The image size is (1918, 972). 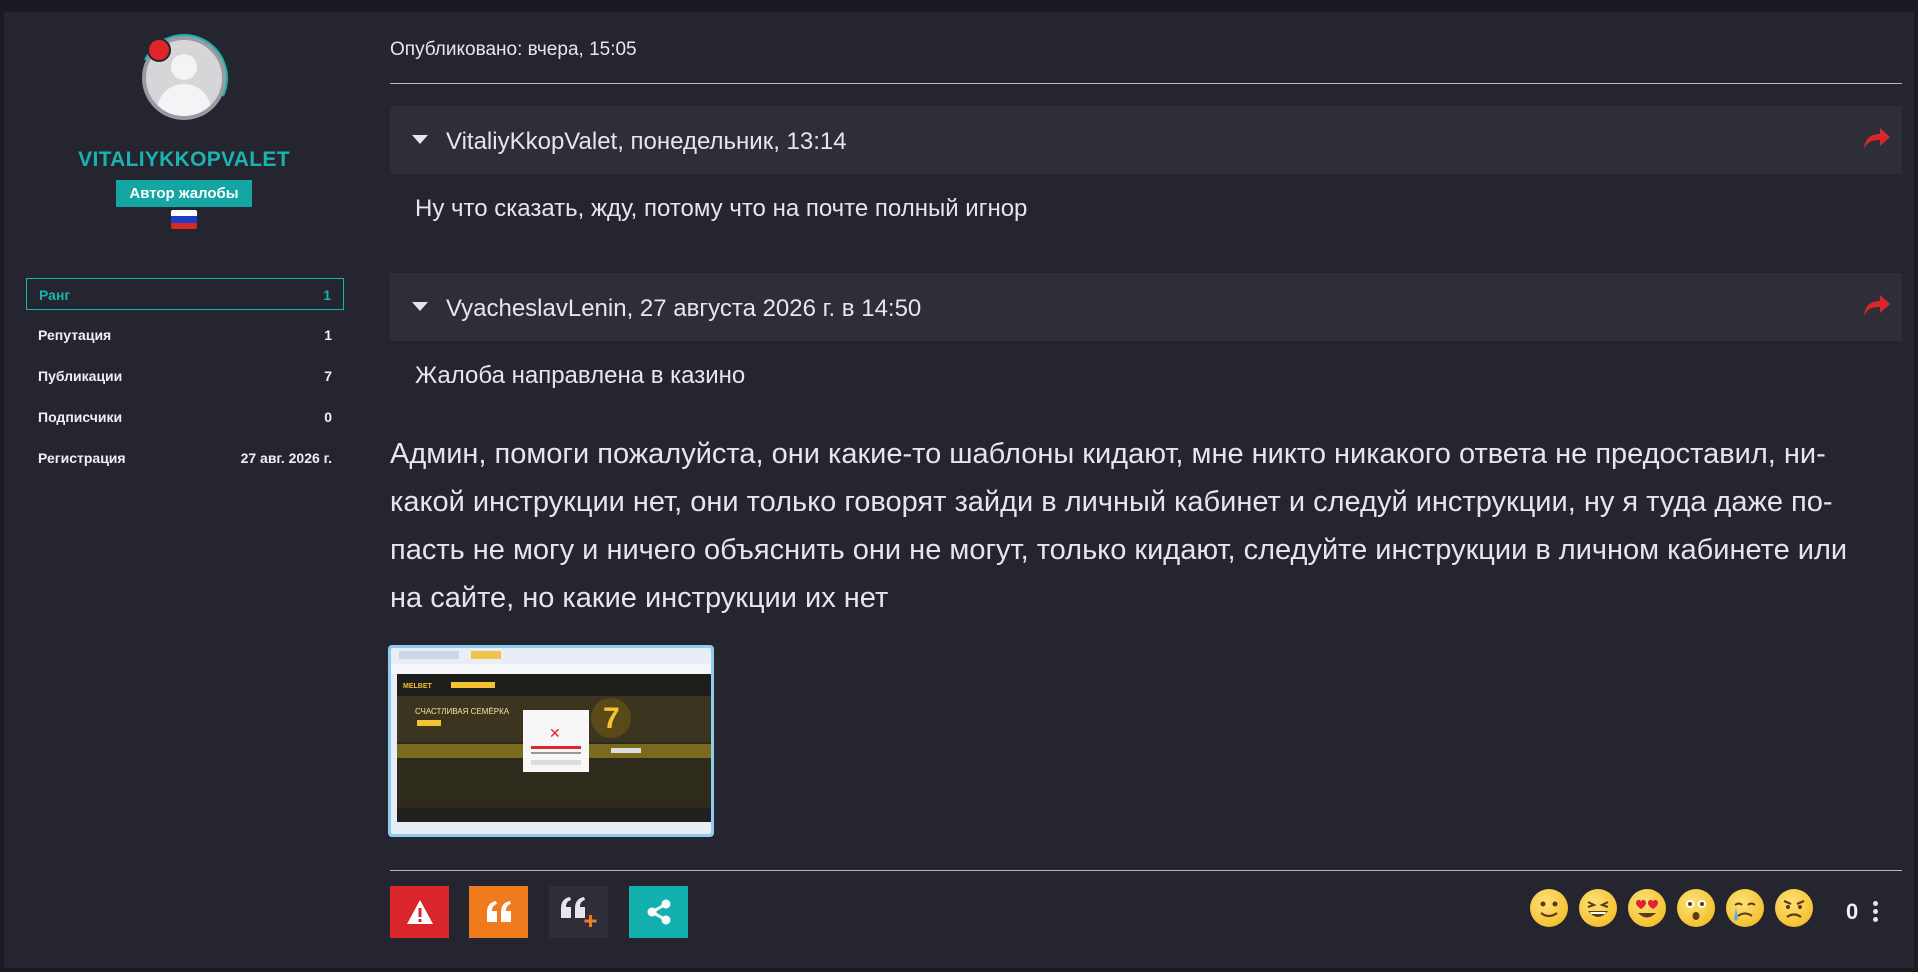 What do you see at coordinates (55, 295) in the screenshot?
I see `stat-label: Ранг` at bounding box center [55, 295].